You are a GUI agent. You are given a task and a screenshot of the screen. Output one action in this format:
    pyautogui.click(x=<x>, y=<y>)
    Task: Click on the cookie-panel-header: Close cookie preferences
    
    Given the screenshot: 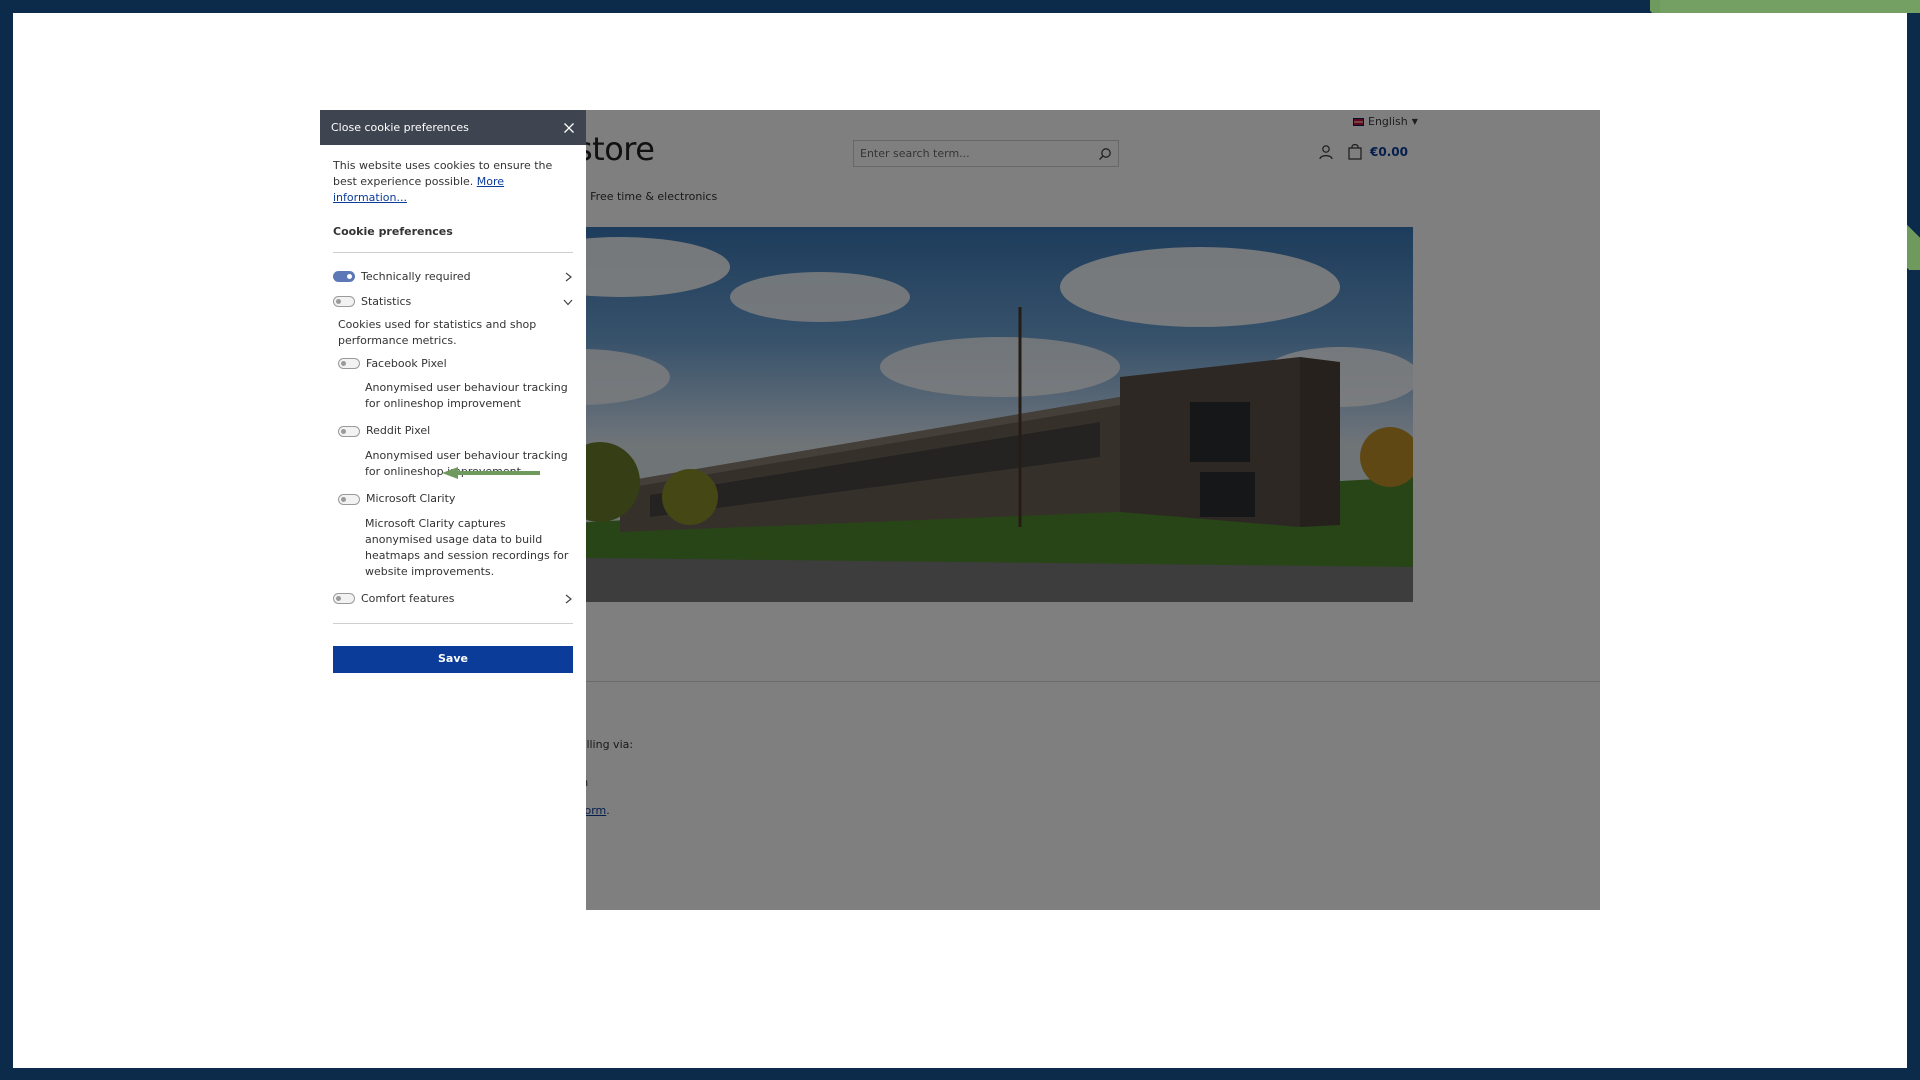 What is the action you would take?
    pyautogui.click(x=453, y=127)
    